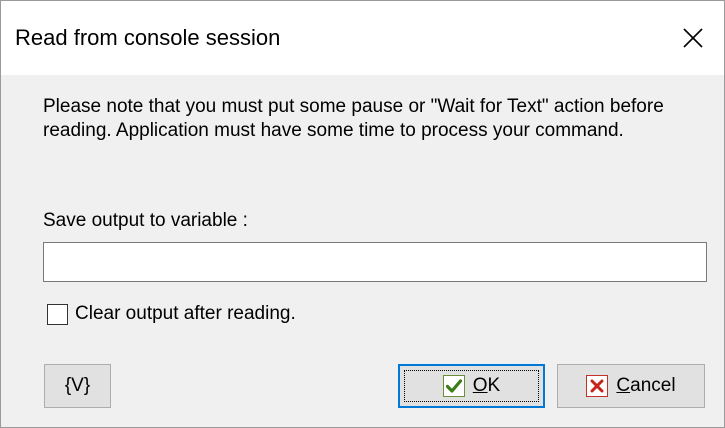 The height and width of the screenshot is (428, 725). Describe the element at coordinates (646, 385) in the screenshot. I see `cancel-button-label: Cancel` at that location.